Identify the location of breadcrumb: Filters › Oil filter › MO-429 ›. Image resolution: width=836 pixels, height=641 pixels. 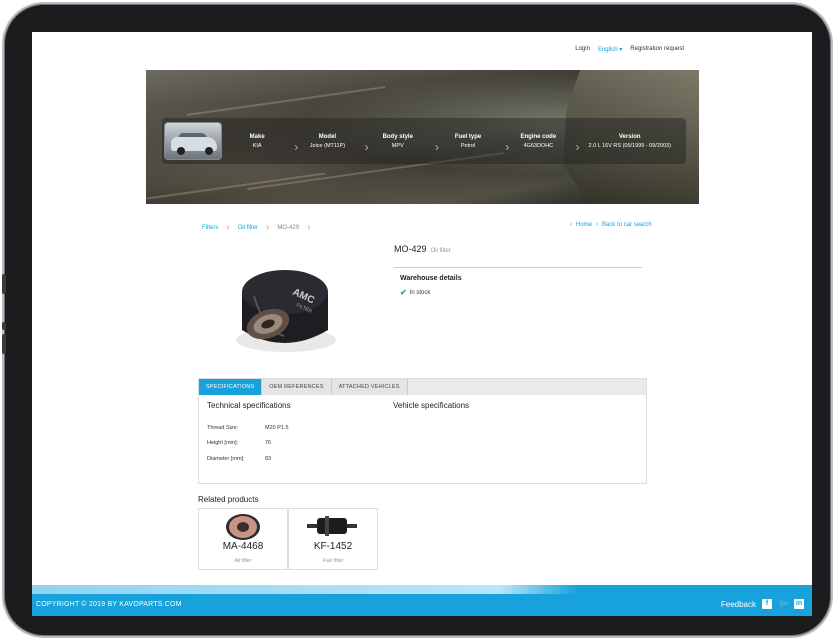
(256, 227).